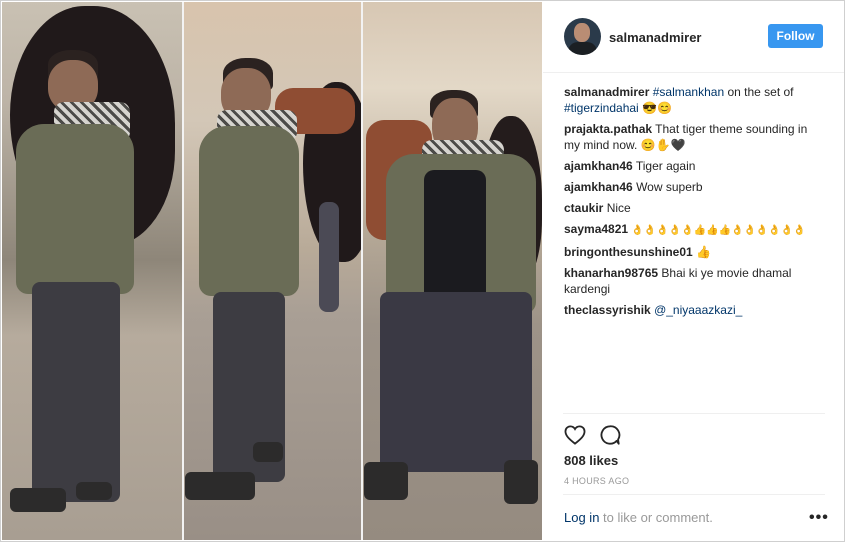  I want to click on comment-username: khanarhan98765, so click(611, 273).